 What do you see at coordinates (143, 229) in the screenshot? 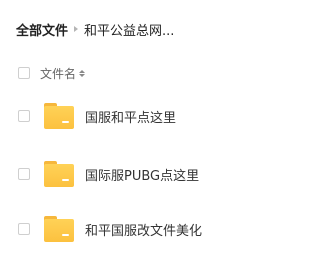
I see `file-name: 和平国服改文件美化` at bounding box center [143, 229].